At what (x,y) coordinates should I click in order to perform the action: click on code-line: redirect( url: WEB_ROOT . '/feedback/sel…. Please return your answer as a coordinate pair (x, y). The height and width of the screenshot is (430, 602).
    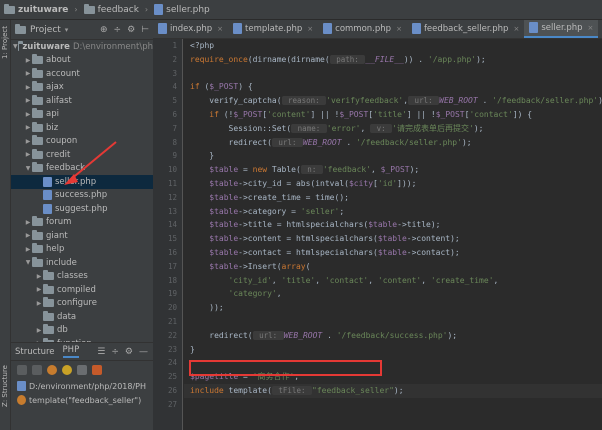
    Looking at the image, I should click on (393, 143).